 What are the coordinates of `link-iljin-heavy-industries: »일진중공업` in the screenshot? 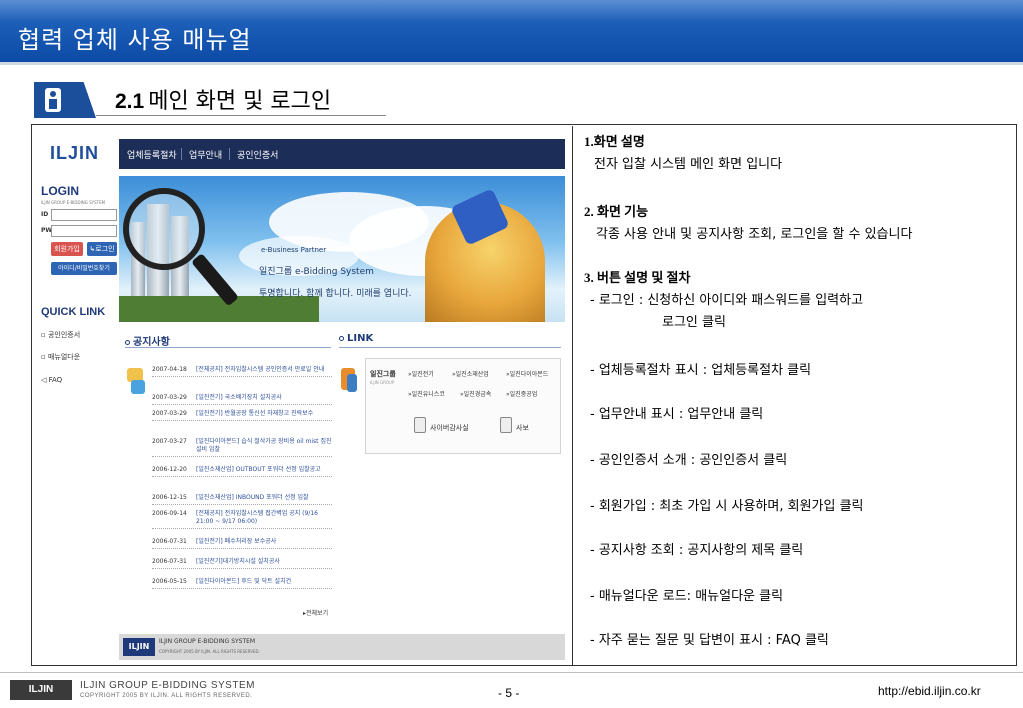 It's located at (521, 393).